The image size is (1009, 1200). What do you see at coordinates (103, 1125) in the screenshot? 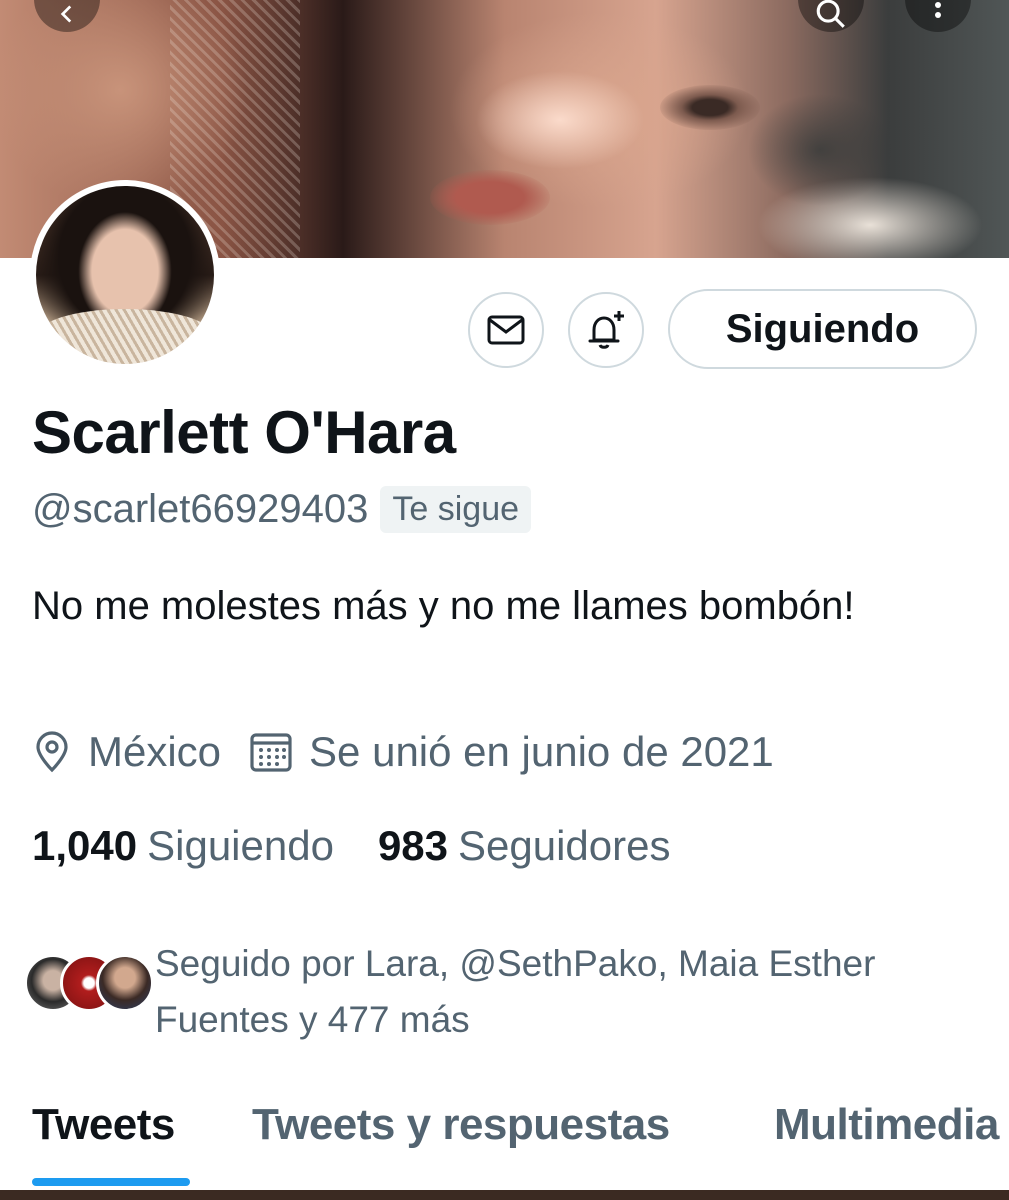
I see `tab-tweets: Tweets` at bounding box center [103, 1125].